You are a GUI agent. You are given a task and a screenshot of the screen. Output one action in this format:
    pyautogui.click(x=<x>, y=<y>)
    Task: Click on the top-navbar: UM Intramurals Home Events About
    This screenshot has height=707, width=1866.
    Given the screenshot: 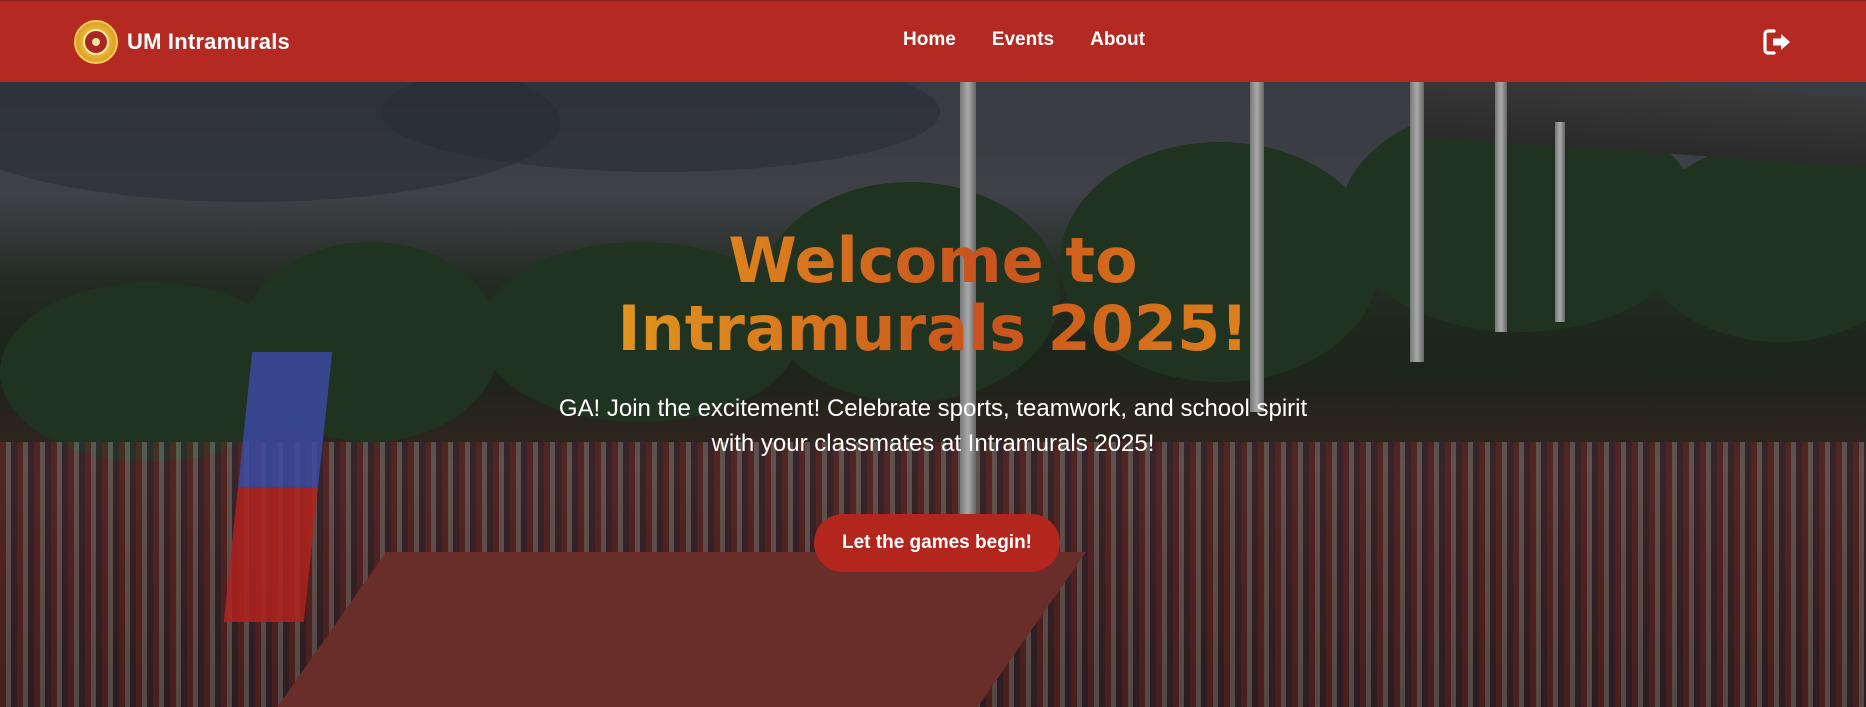 What is the action you would take?
    pyautogui.click(x=933, y=41)
    